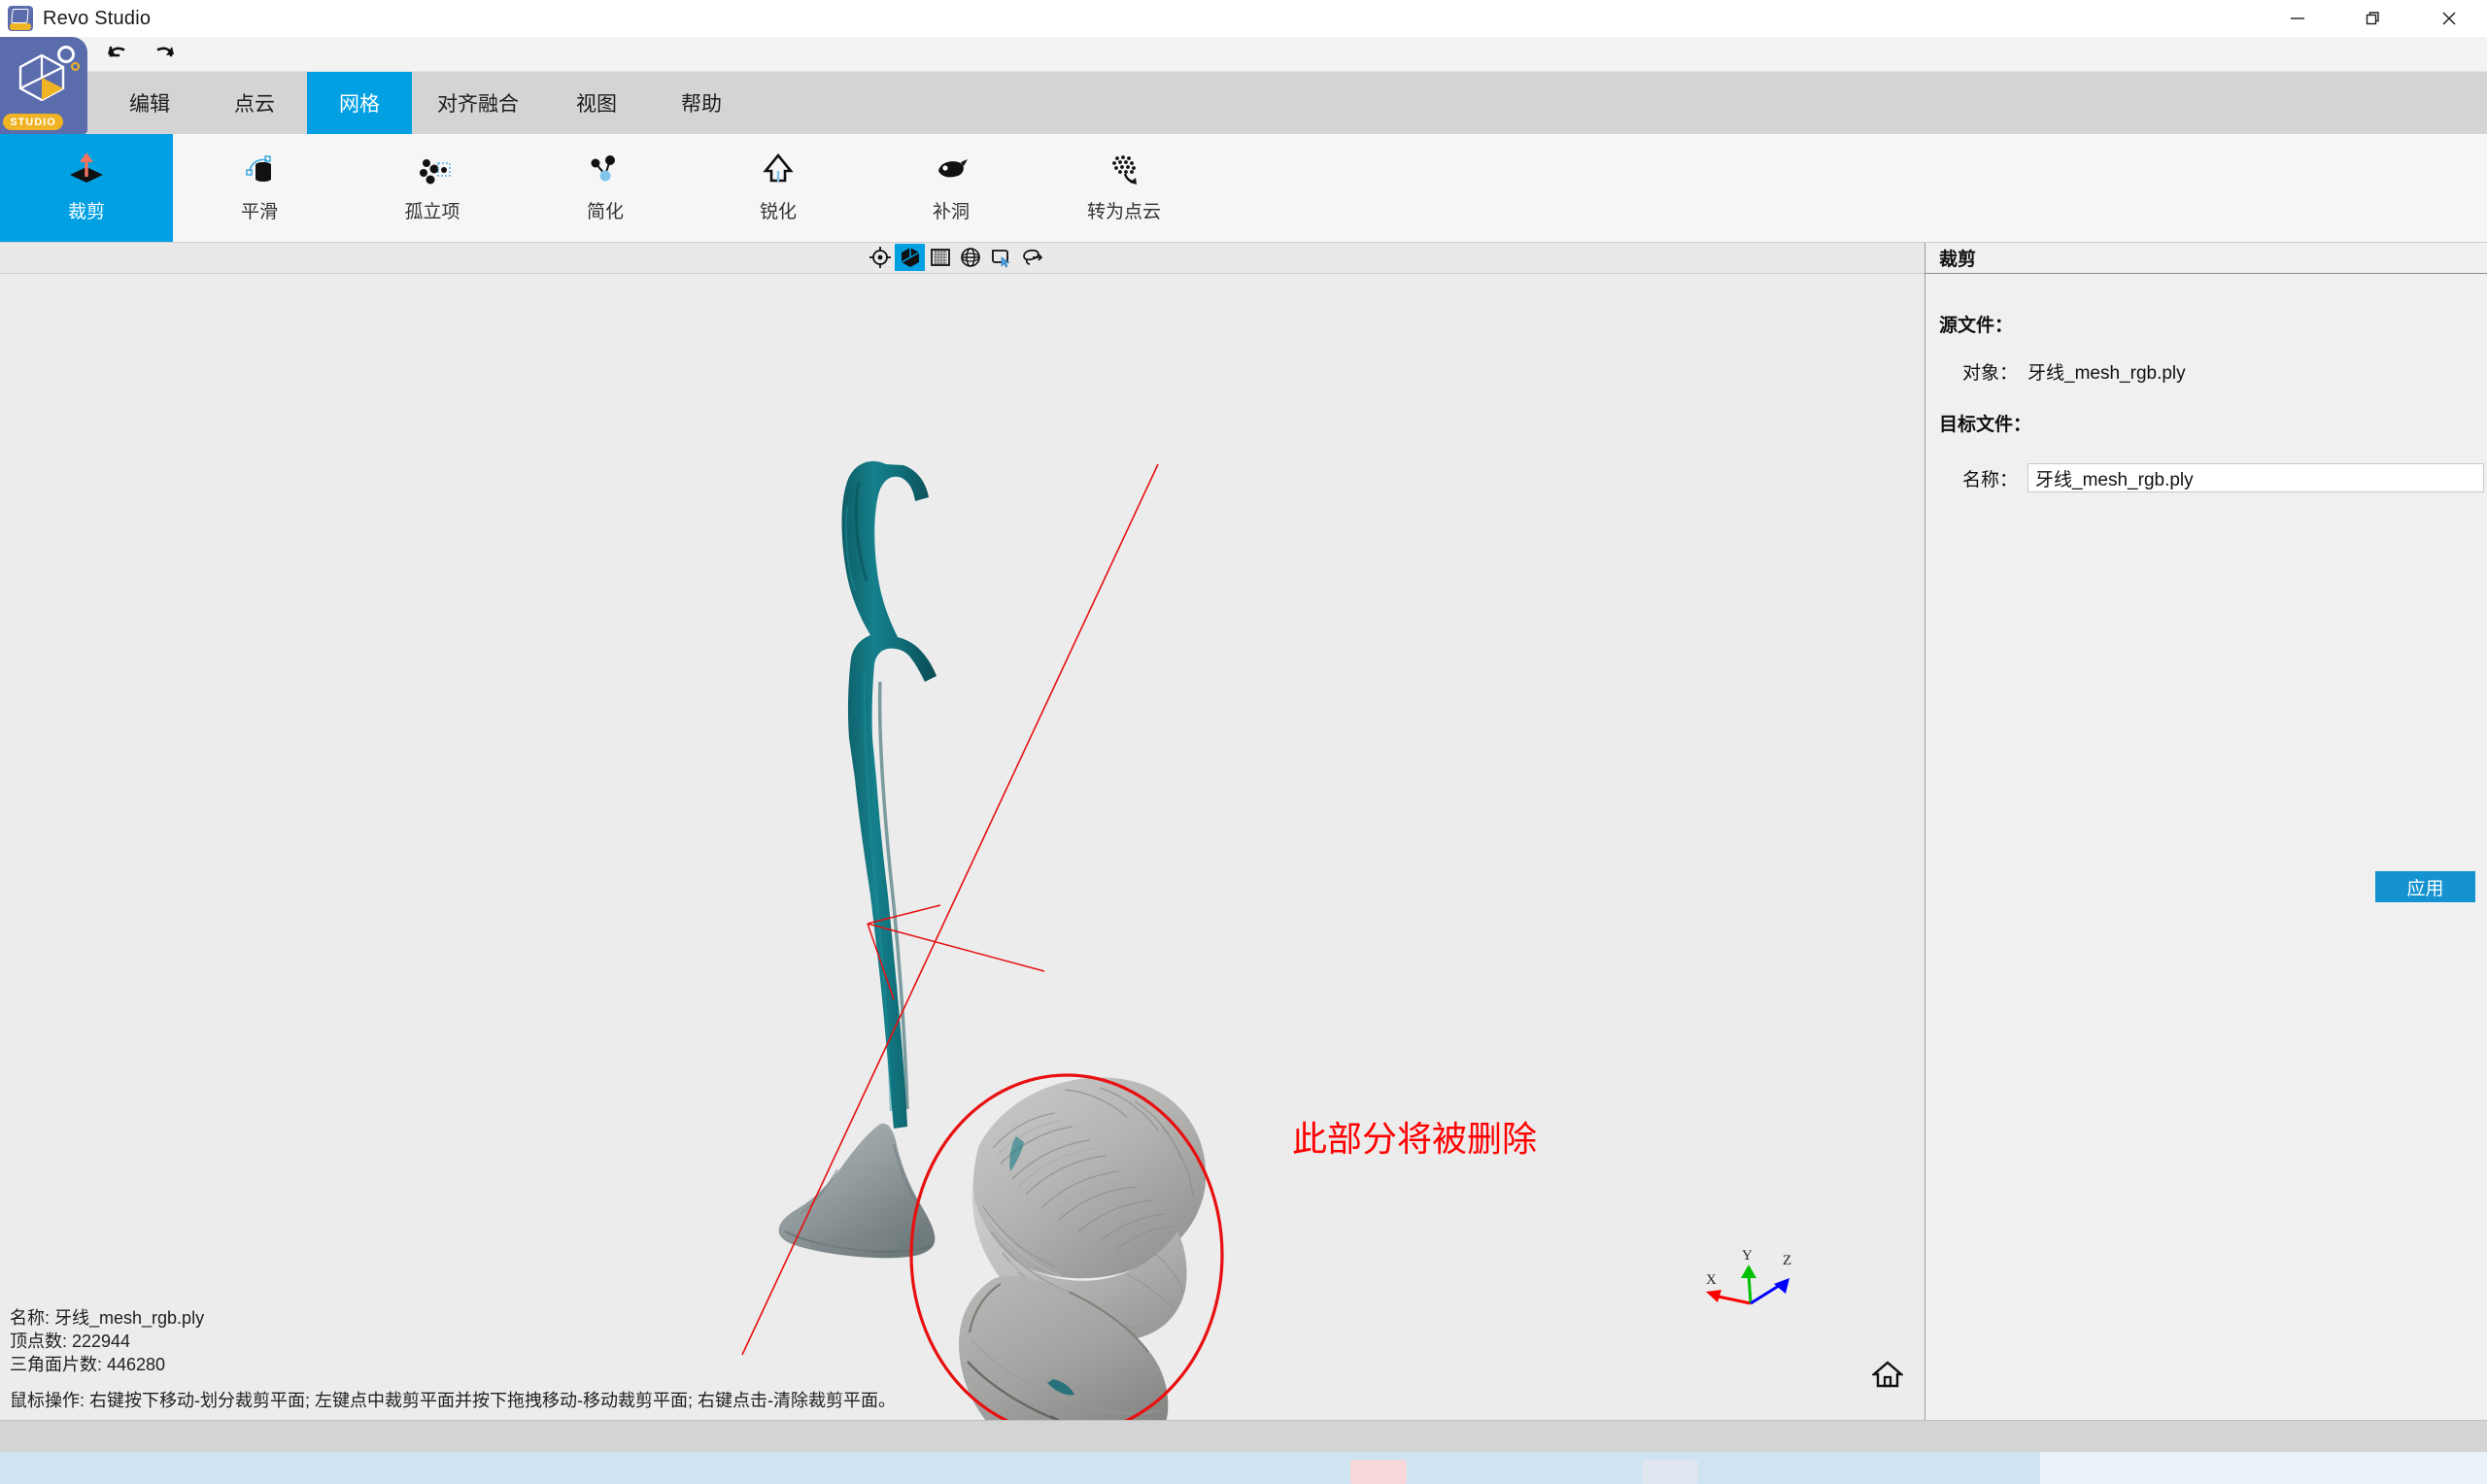 The image size is (2487, 1484). I want to click on axis-label-z: Z, so click(1787, 1260).